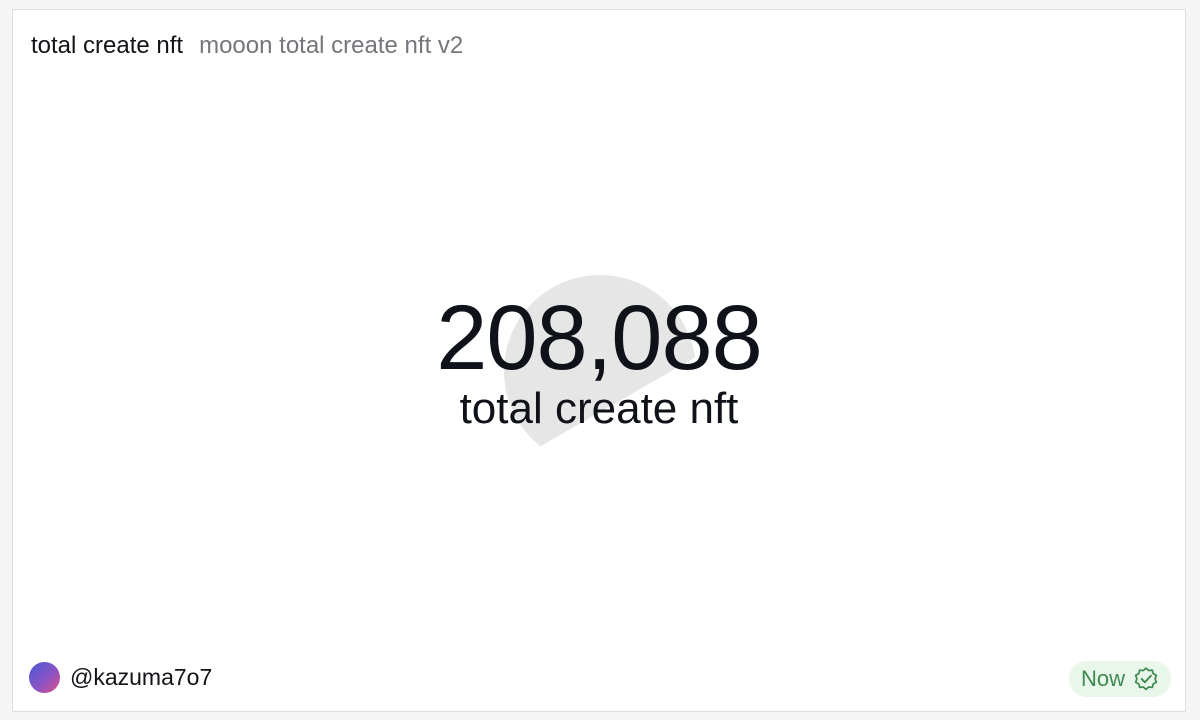  What do you see at coordinates (599, 408) in the screenshot?
I see `counter-label: total create nft` at bounding box center [599, 408].